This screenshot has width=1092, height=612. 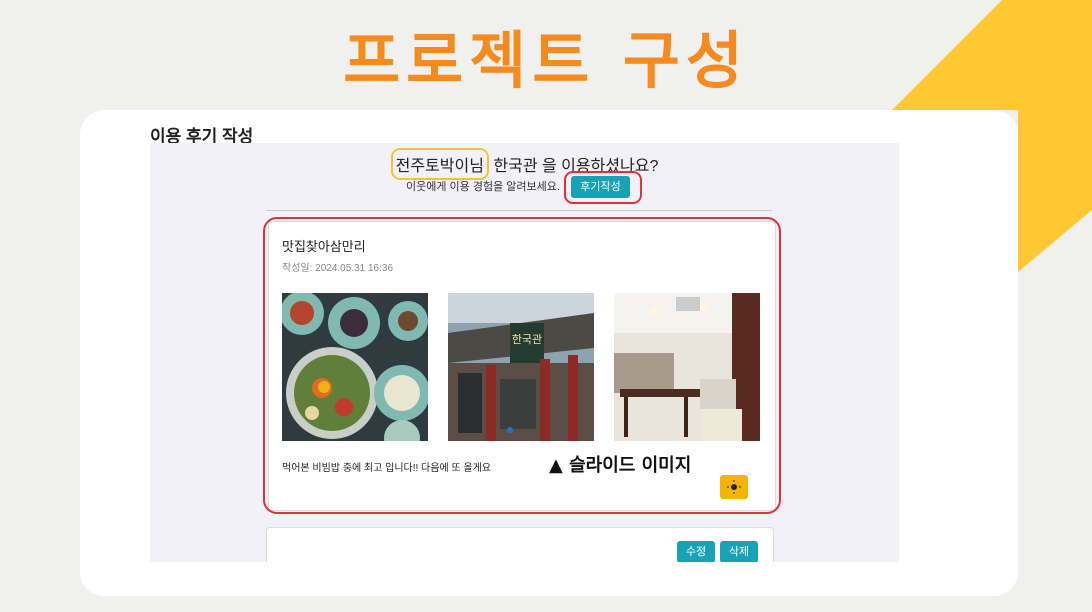 I want to click on delete-button: 삭제, so click(x=739, y=551).